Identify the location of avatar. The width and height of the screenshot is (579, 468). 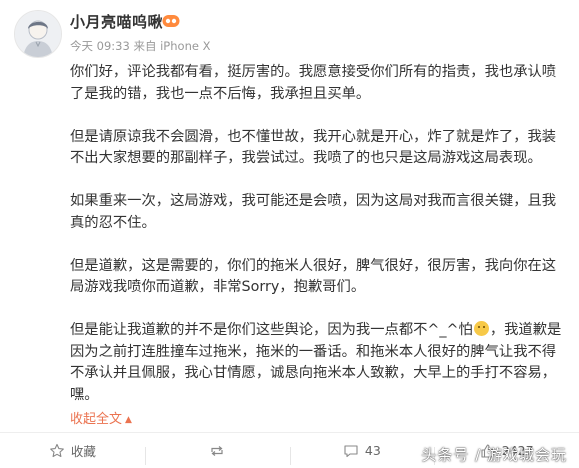
(38, 34).